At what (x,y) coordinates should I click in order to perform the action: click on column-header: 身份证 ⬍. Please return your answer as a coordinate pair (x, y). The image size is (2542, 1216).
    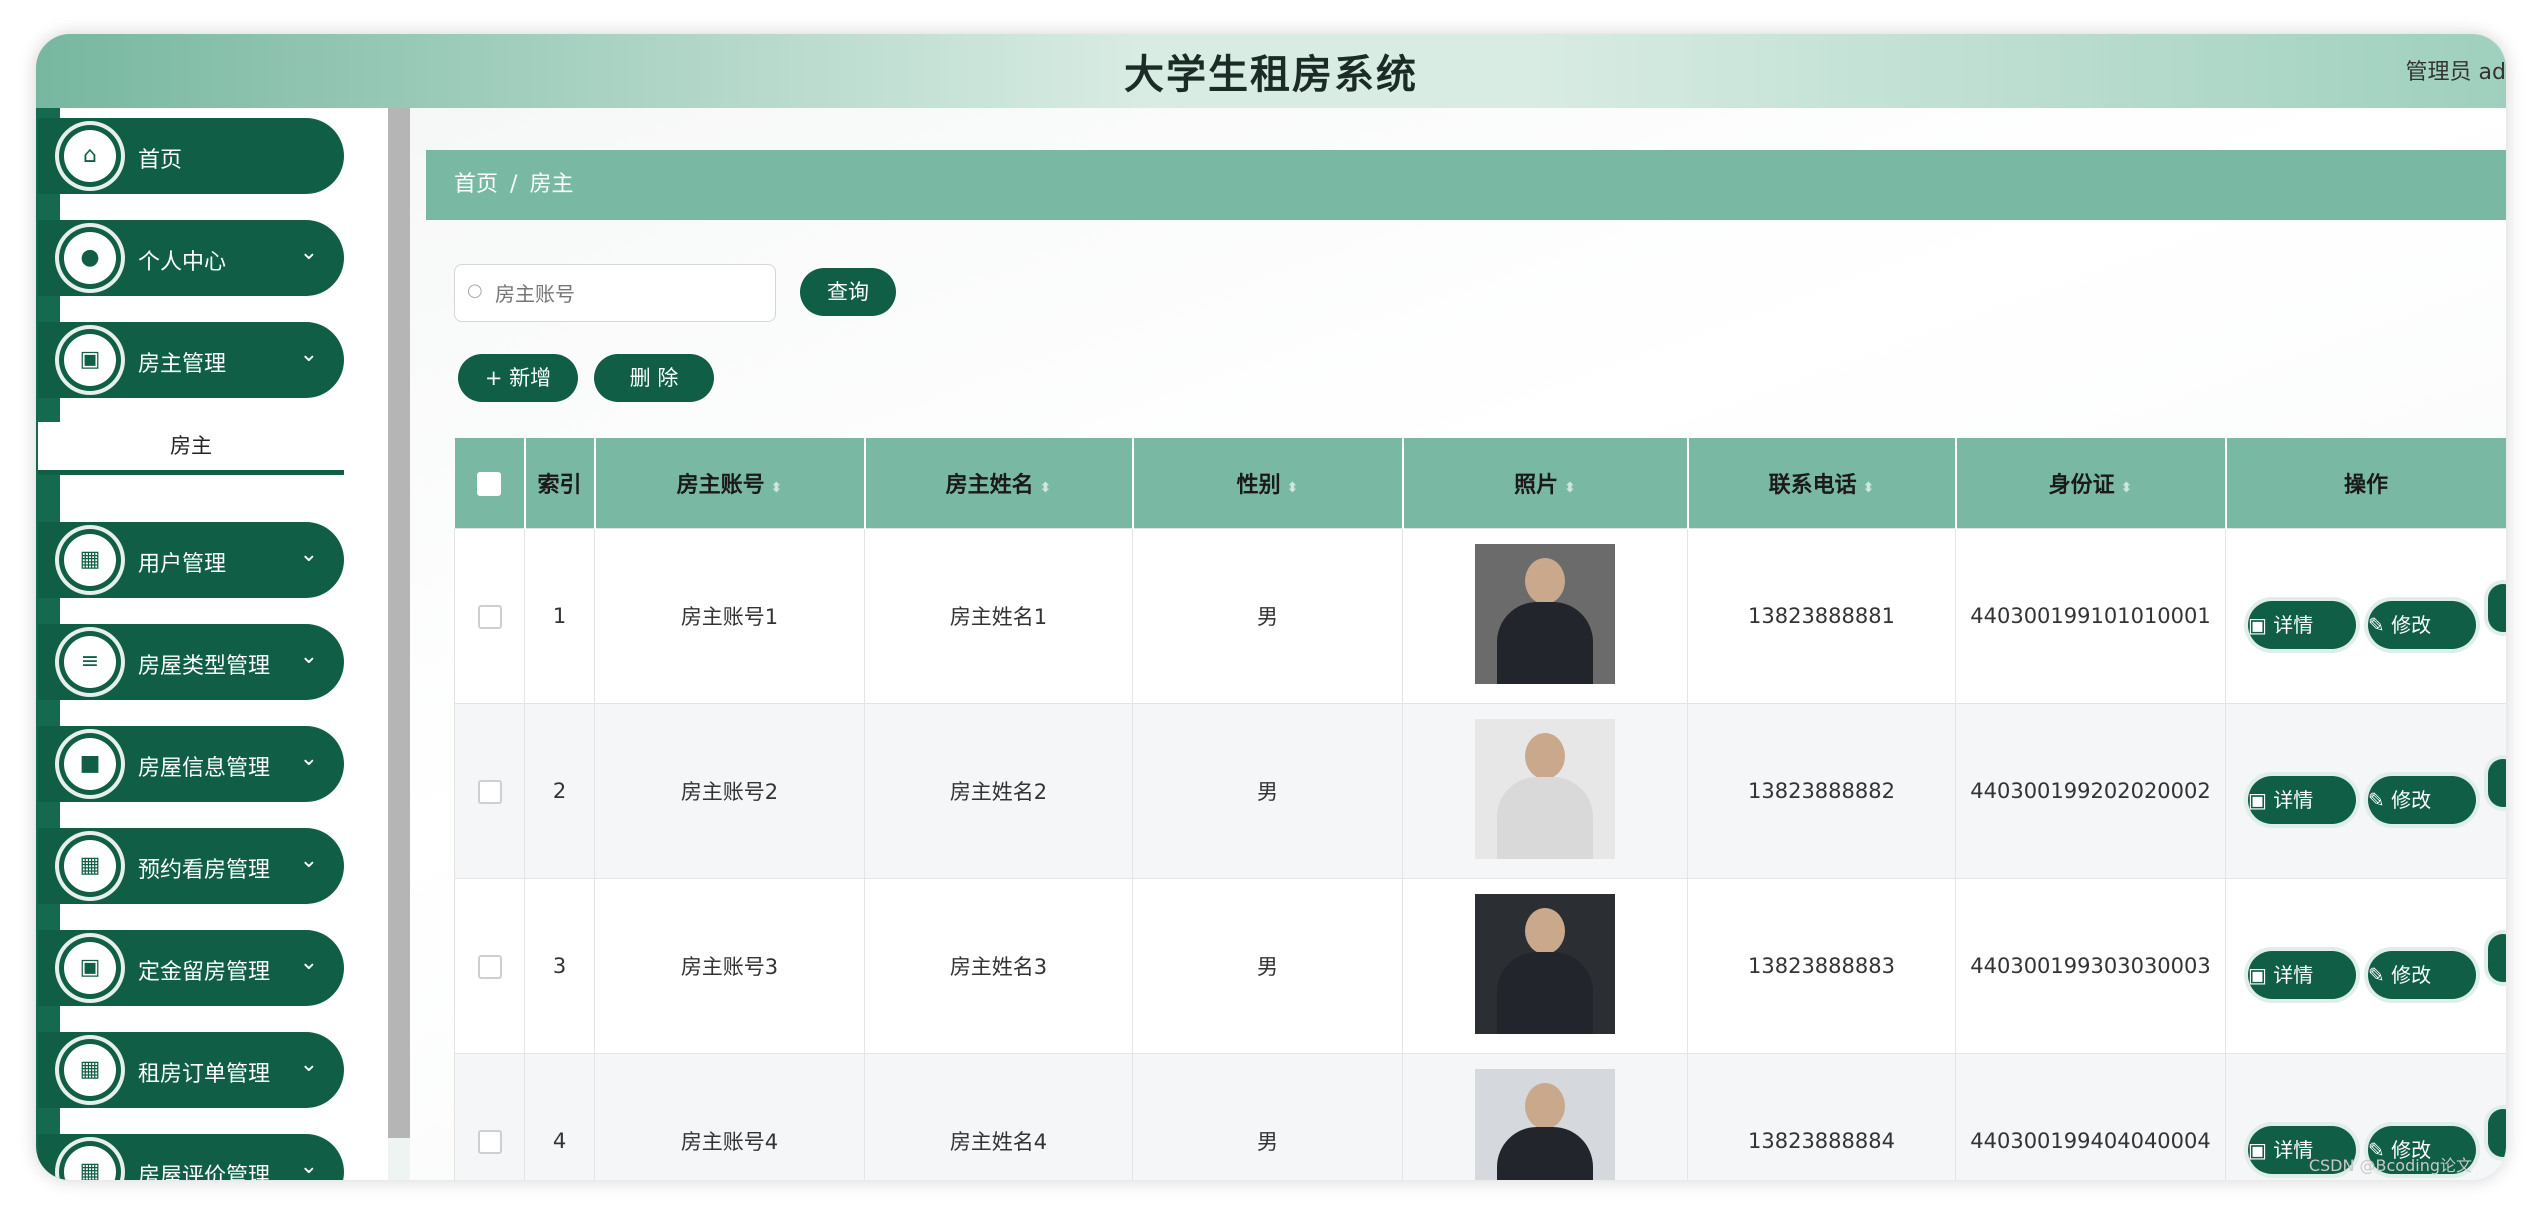
    Looking at the image, I should click on (2091, 483).